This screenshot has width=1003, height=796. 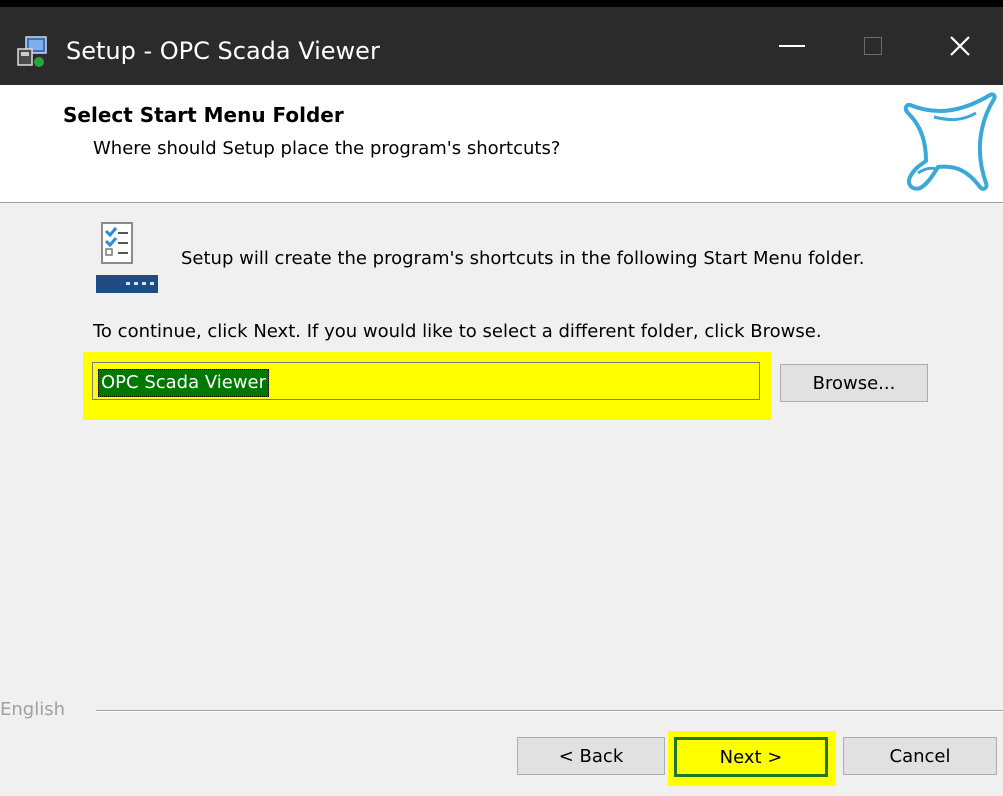 What do you see at coordinates (591, 756) in the screenshot?
I see `back-button: < Back` at bounding box center [591, 756].